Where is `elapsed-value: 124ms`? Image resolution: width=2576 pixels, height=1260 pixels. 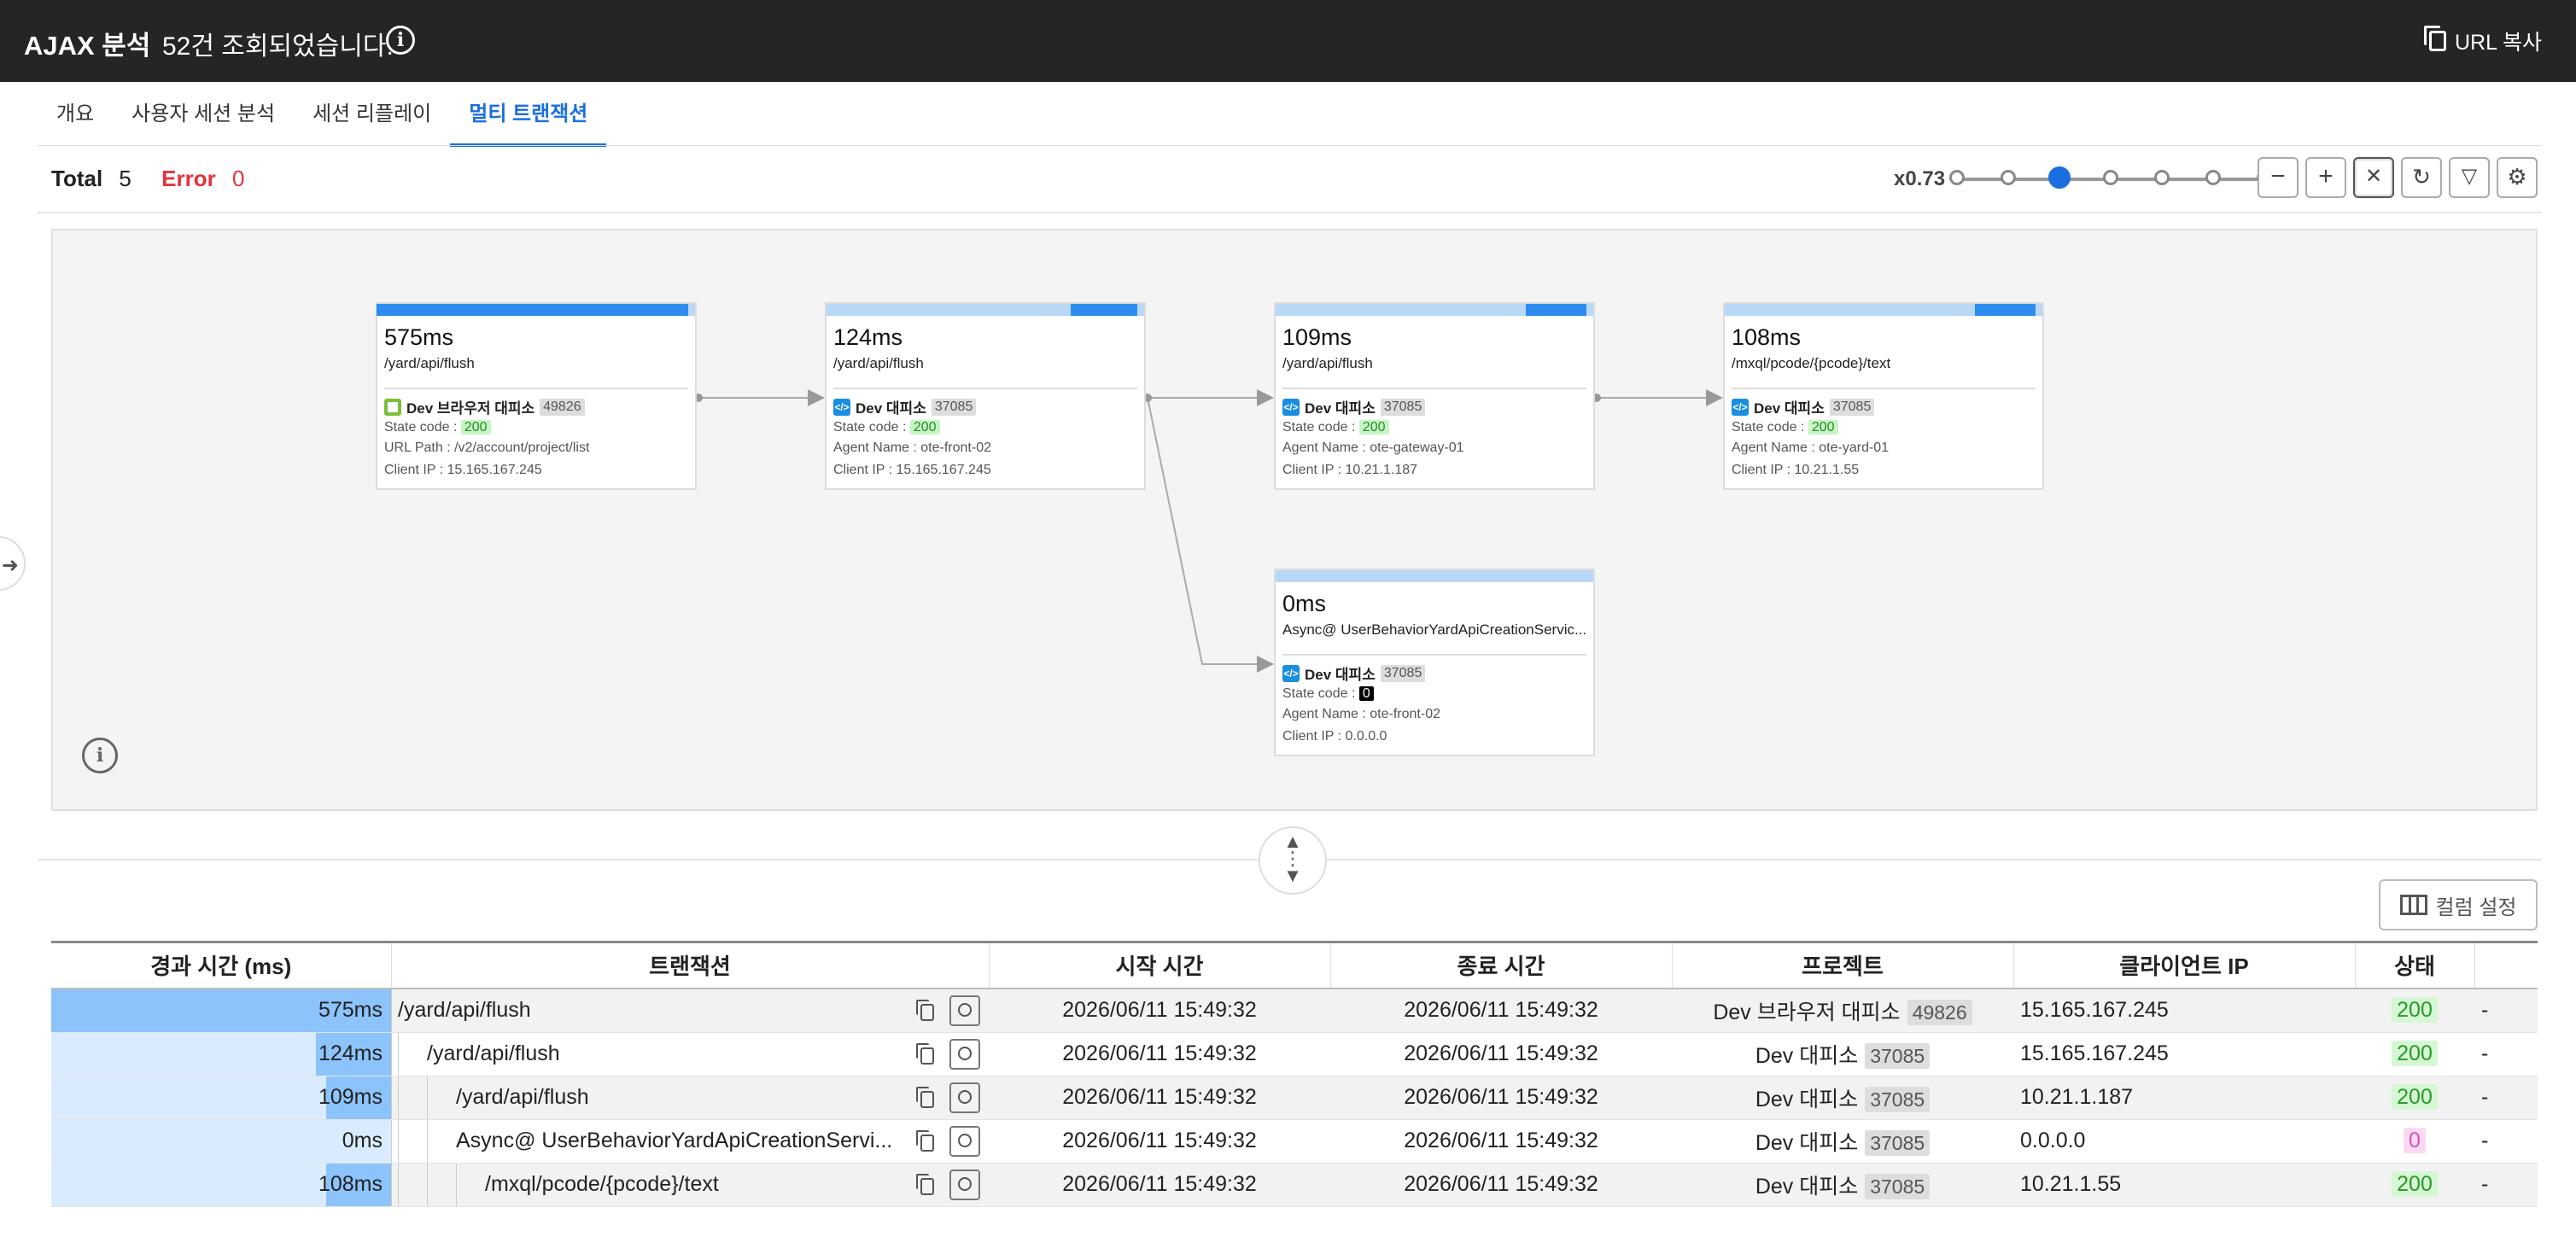 elapsed-value: 124ms is located at coordinates (350, 1053).